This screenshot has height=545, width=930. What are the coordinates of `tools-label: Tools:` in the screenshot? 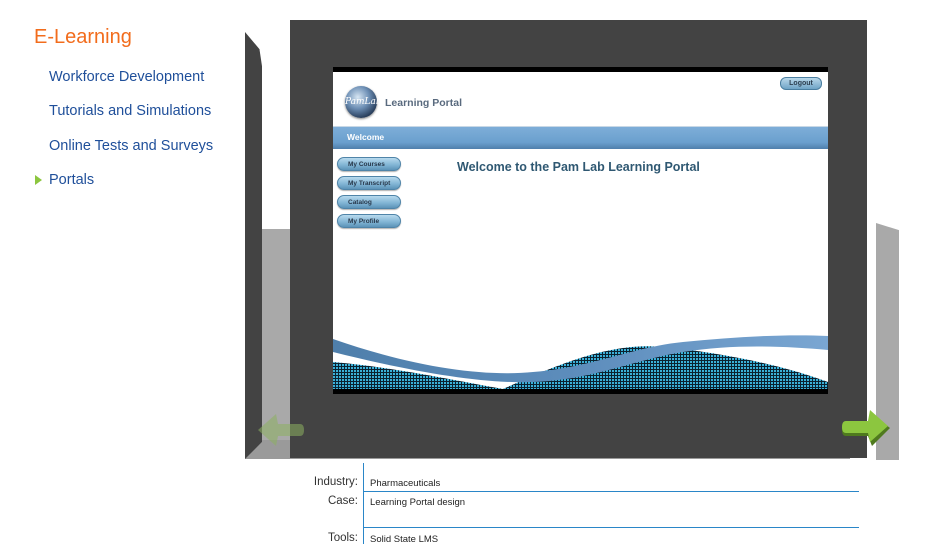 It's located at (342, 538).